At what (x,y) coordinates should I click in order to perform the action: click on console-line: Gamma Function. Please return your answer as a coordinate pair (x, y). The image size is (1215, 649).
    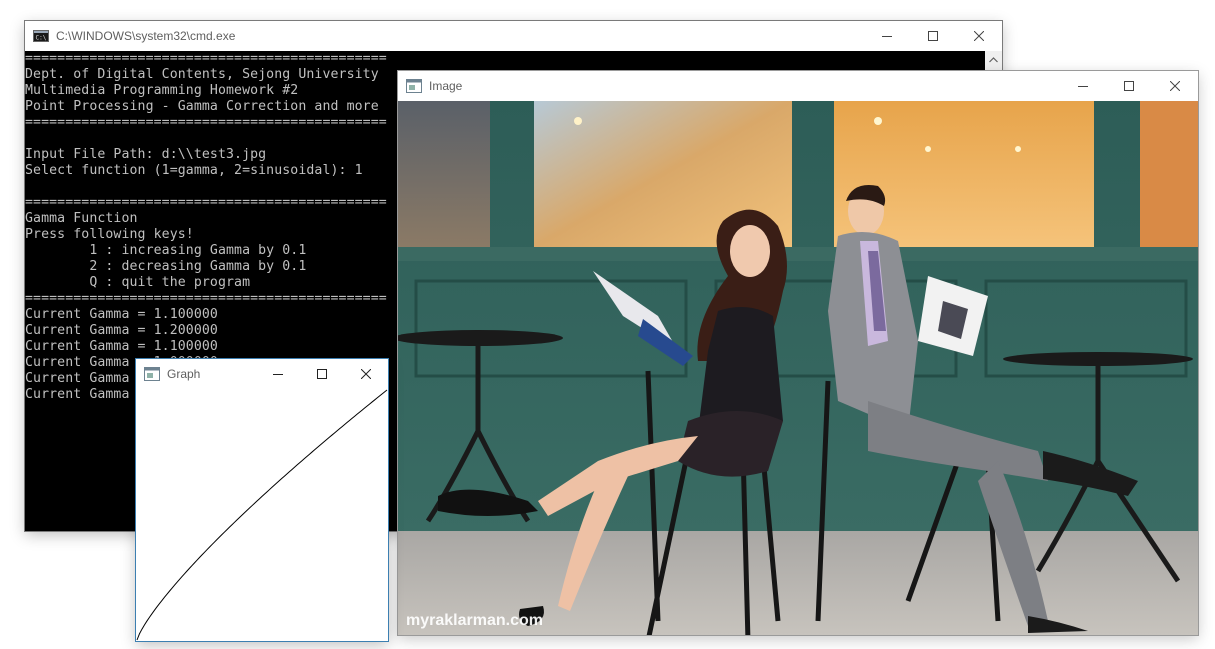
    Looking at the image, I should click on (81, 218).